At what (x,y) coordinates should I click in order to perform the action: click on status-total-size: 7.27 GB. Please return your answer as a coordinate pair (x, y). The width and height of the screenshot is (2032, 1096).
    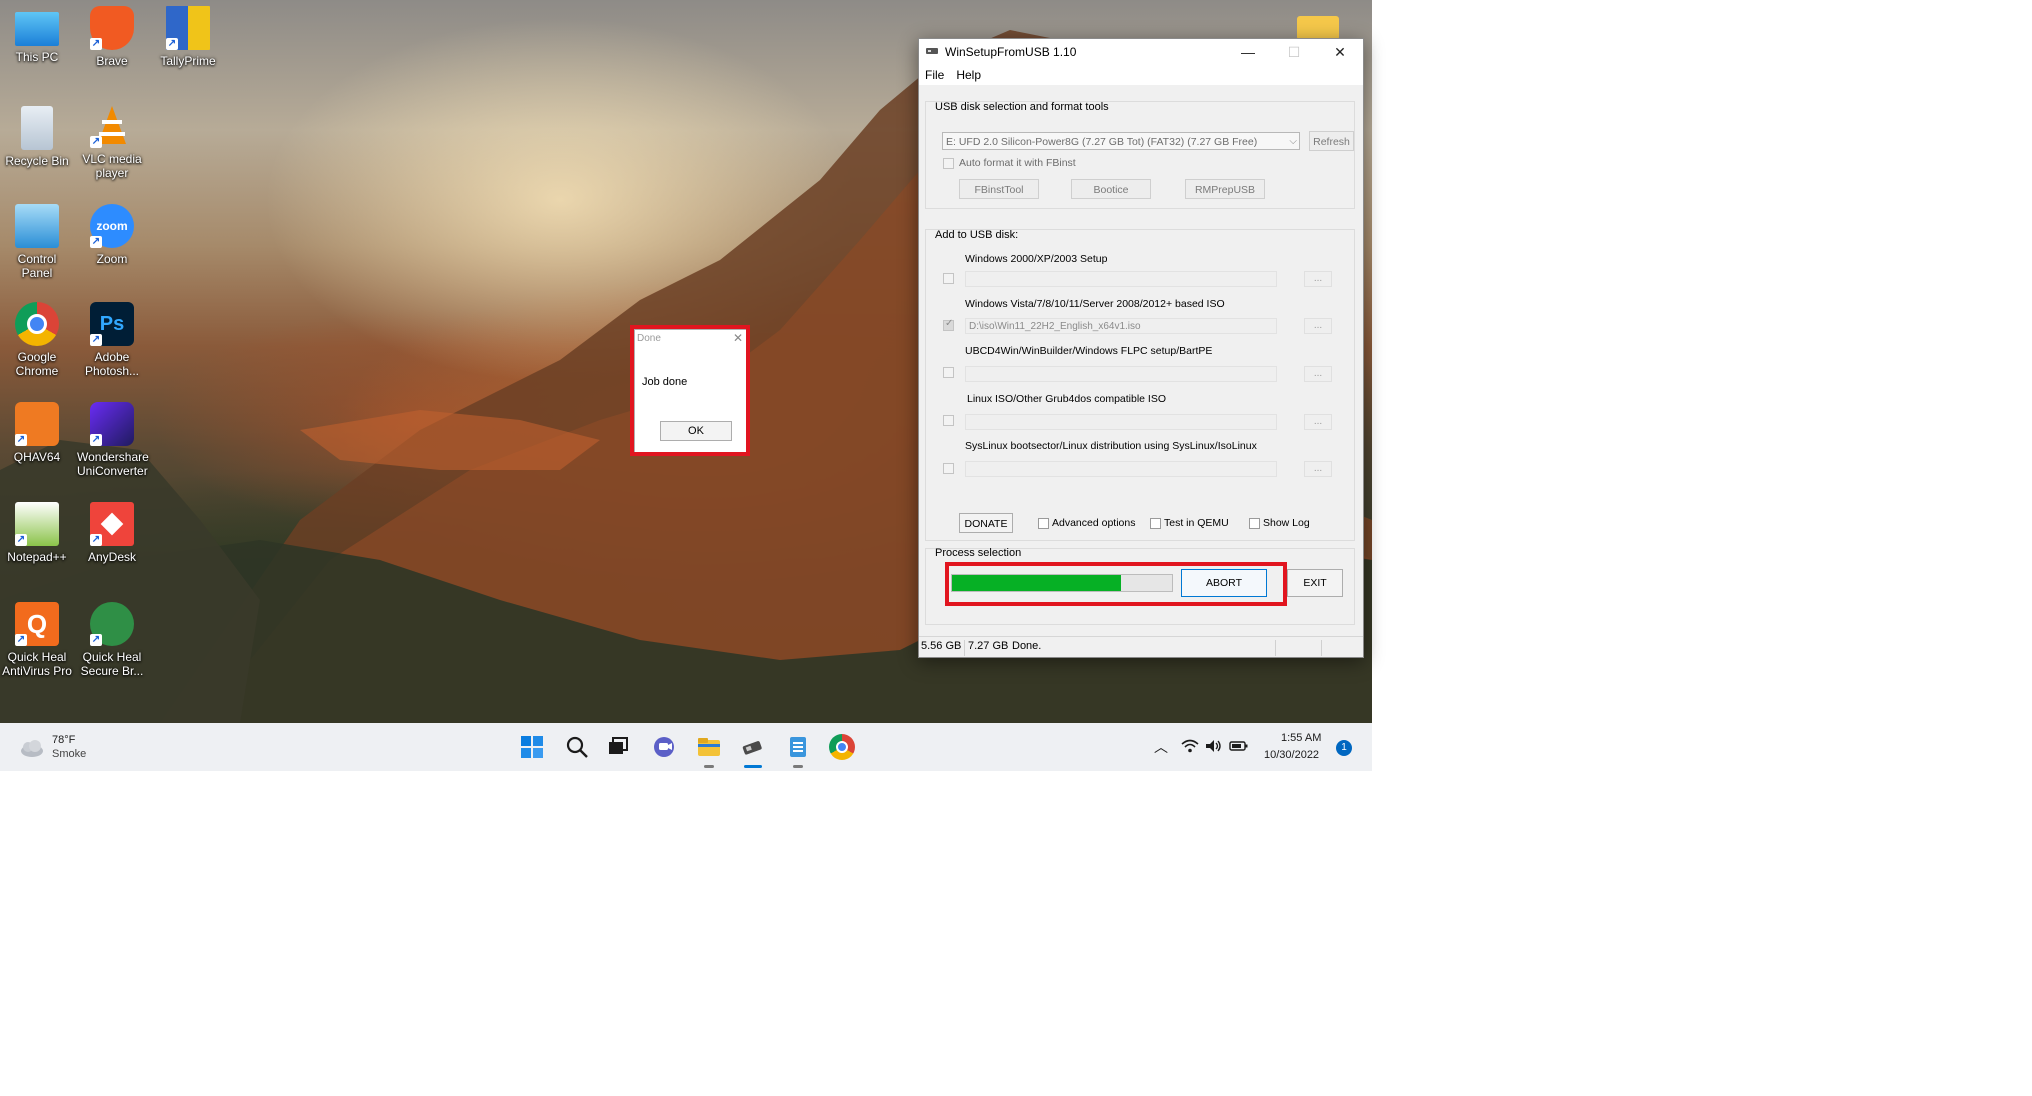
    Looking at the image, I should click on (988, 646).